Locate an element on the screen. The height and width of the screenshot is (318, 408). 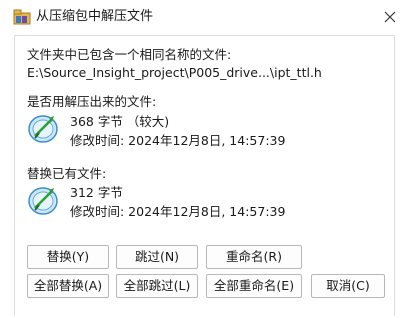
replace-all-button: 全部替换(A) is located at coordinates (68, 286).